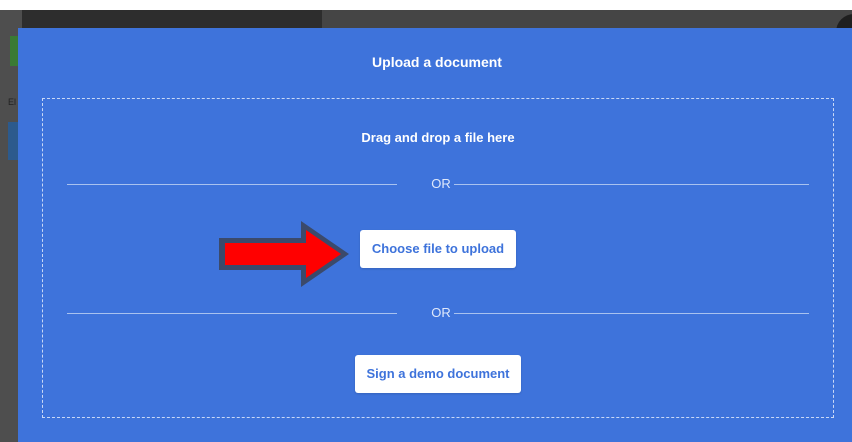  What do you see at coordinates (438, 374) in the screenshot?
I see `sign-demo-button: Sign a demo document` at bounding box center [438, 374].